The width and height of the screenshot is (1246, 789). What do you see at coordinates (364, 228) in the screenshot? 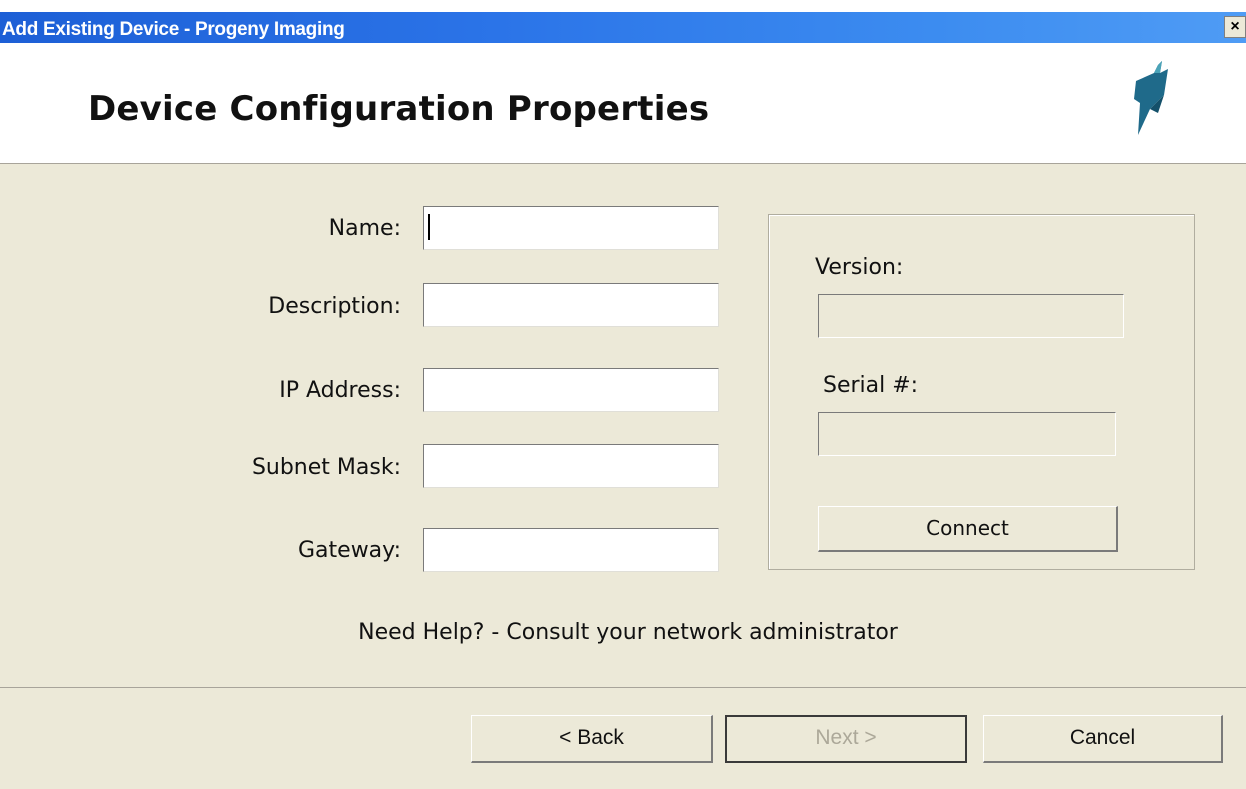
I see `name-label: Name:` at bounding box center [364, 228].